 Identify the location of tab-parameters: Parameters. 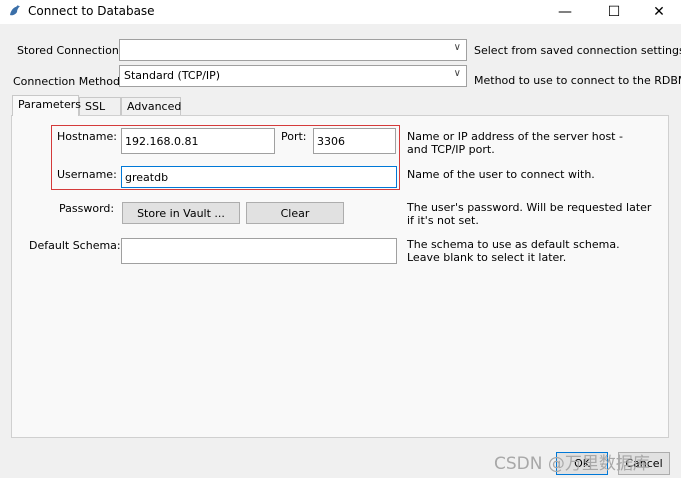
(46, 105).